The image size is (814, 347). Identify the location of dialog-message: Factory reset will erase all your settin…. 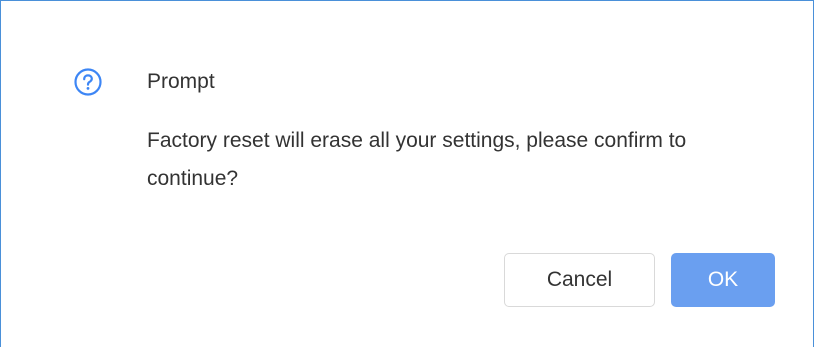
(417, 159).